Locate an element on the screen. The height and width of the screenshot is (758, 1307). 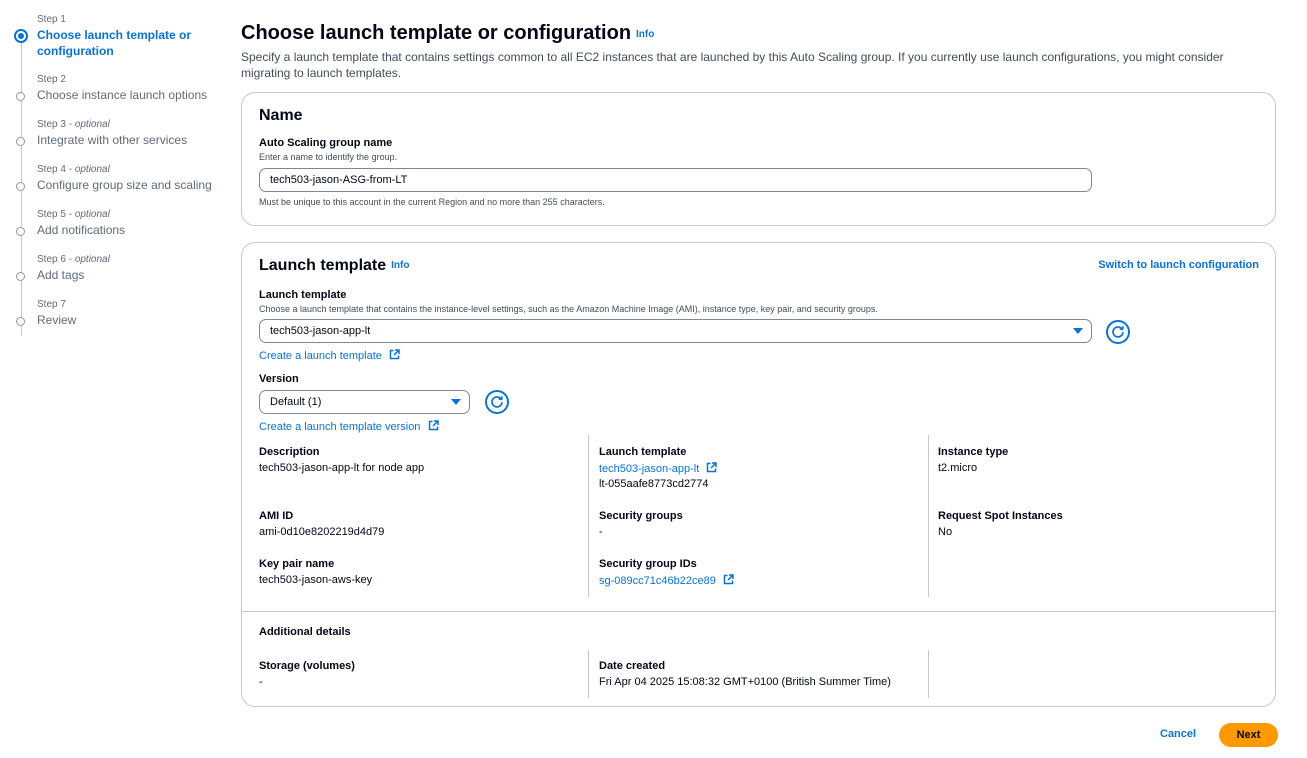
version-selected-value: Default (1) is located at coordinates (296, 402).